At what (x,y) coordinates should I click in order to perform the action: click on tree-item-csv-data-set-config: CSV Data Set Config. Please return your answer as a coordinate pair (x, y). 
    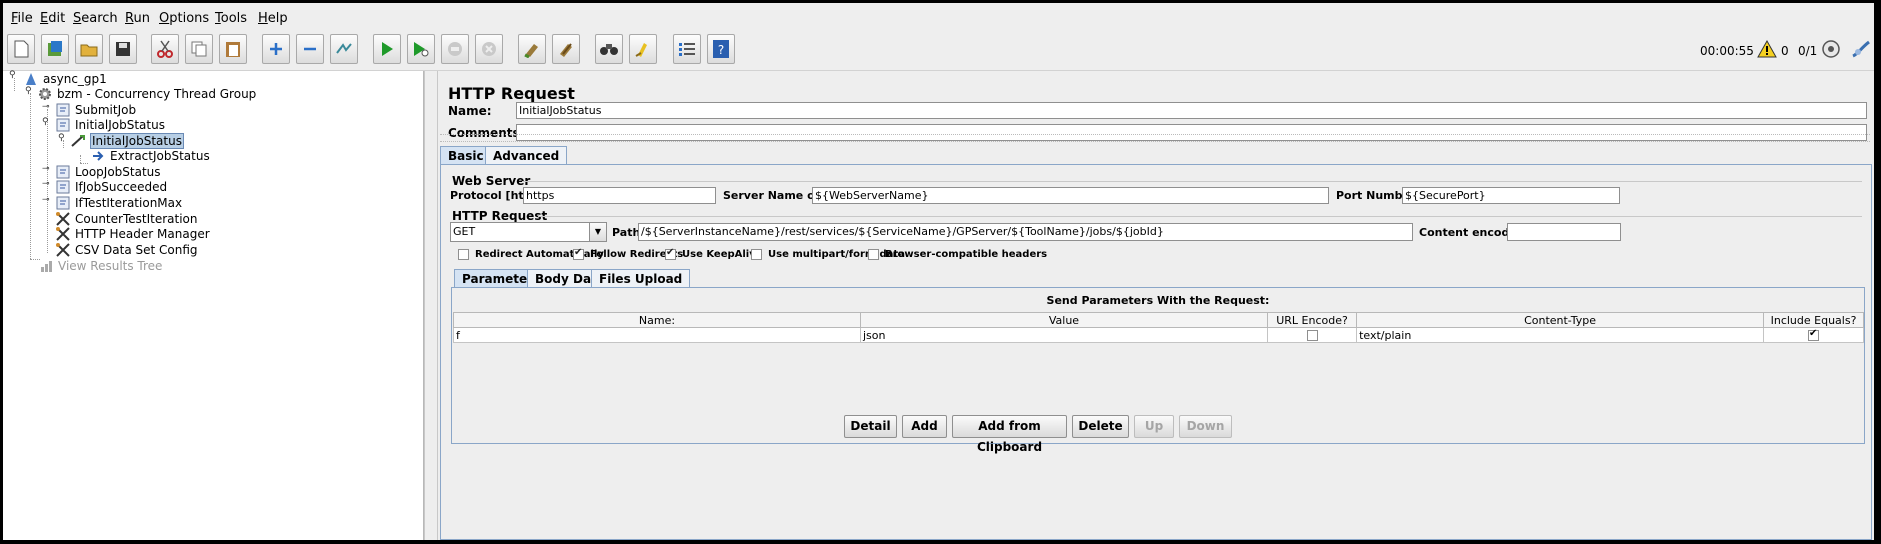
    Looking at the image, I should click on (126, 250).